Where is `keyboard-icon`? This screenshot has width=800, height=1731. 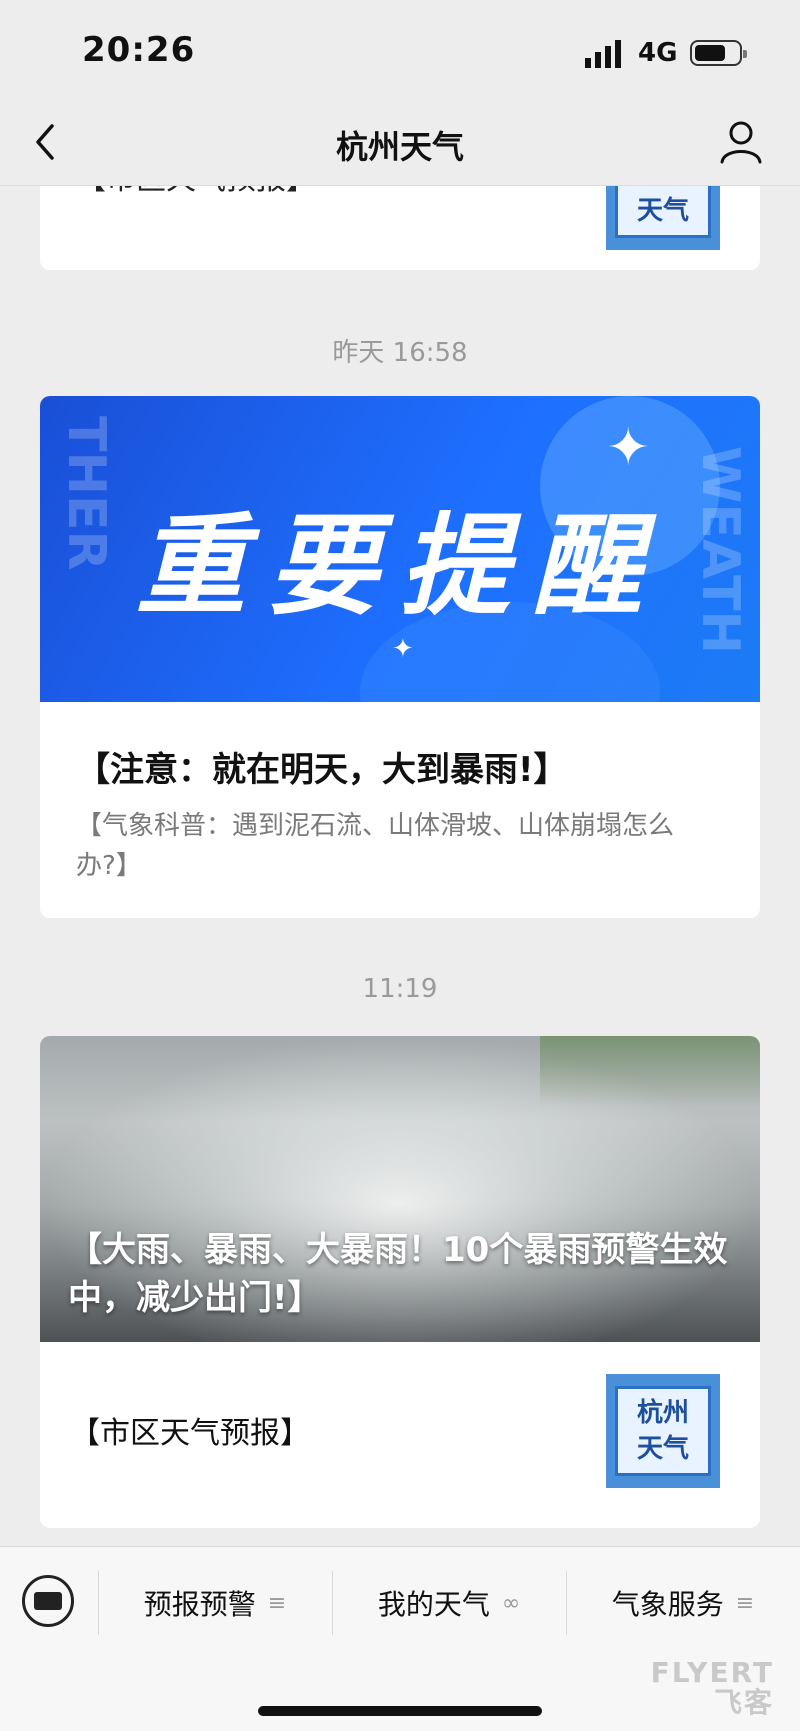
keyboard-icon is located at coordinates (48, 1601).